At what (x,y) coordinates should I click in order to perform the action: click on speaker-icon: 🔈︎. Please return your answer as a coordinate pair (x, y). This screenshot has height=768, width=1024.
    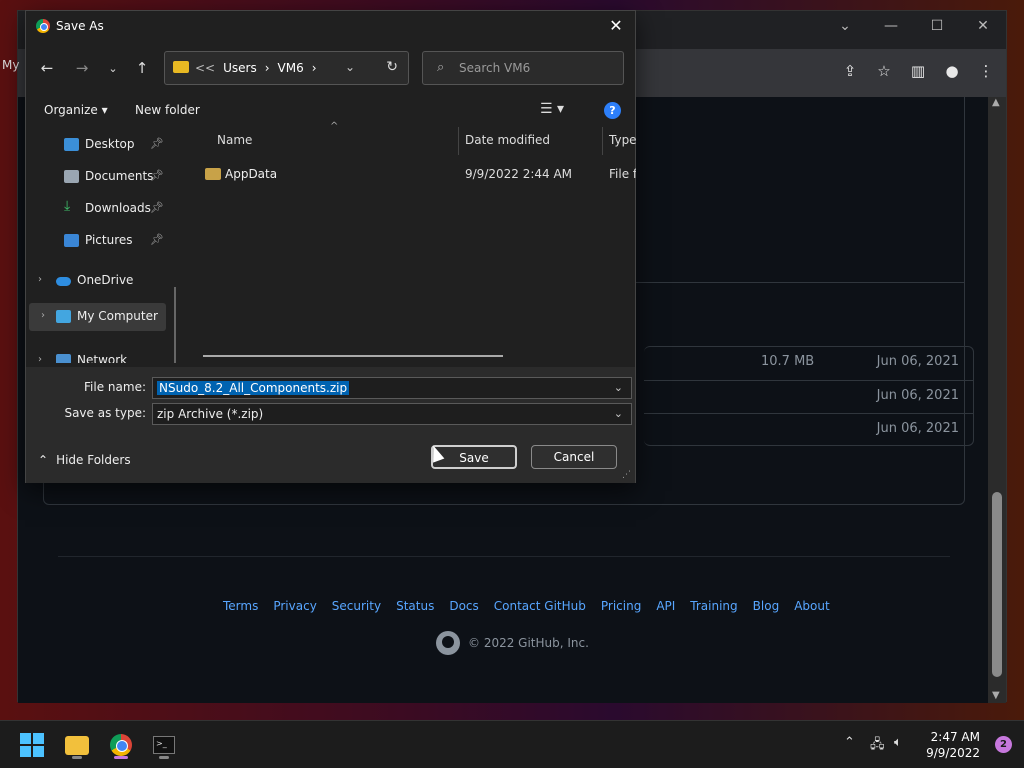
    Looking at the image, I should click on (898, 742).